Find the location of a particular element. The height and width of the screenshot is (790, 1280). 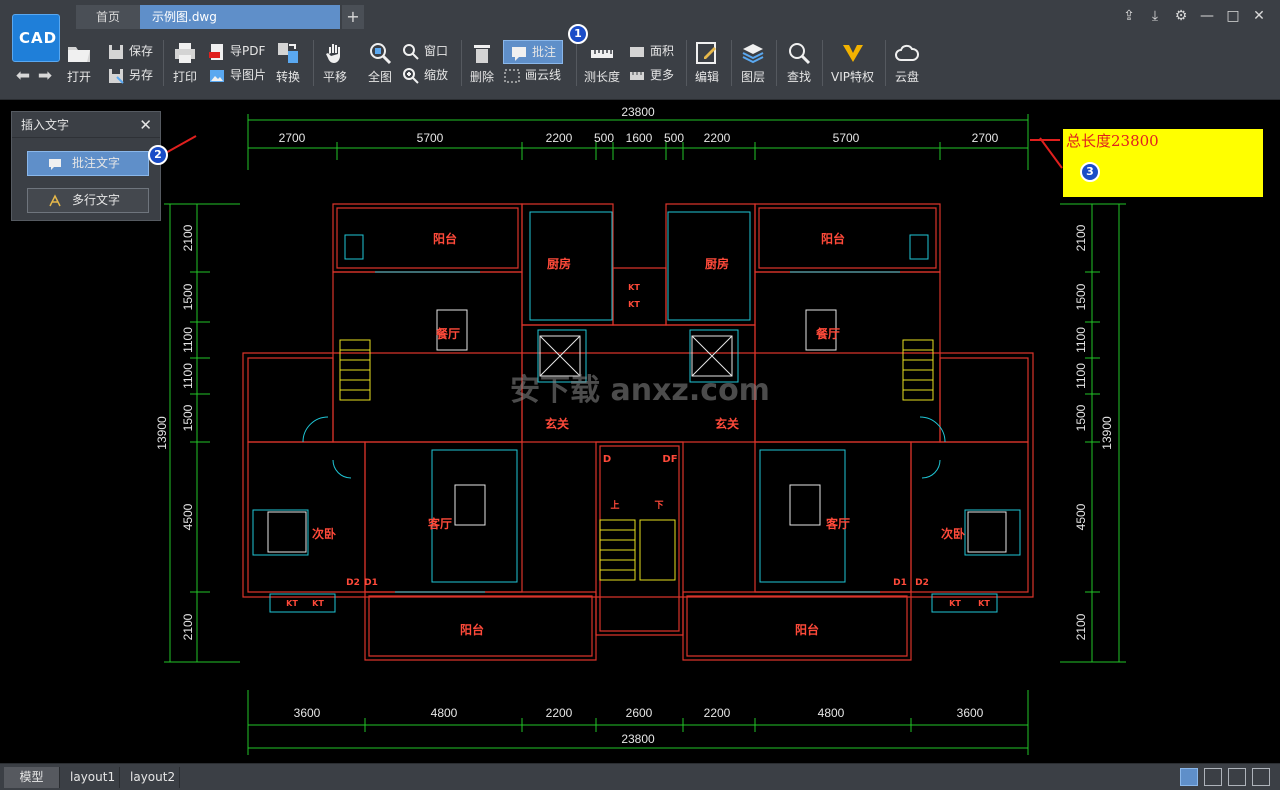

dim-bottom-segment: 4800 is located at coordinates (831, 713).